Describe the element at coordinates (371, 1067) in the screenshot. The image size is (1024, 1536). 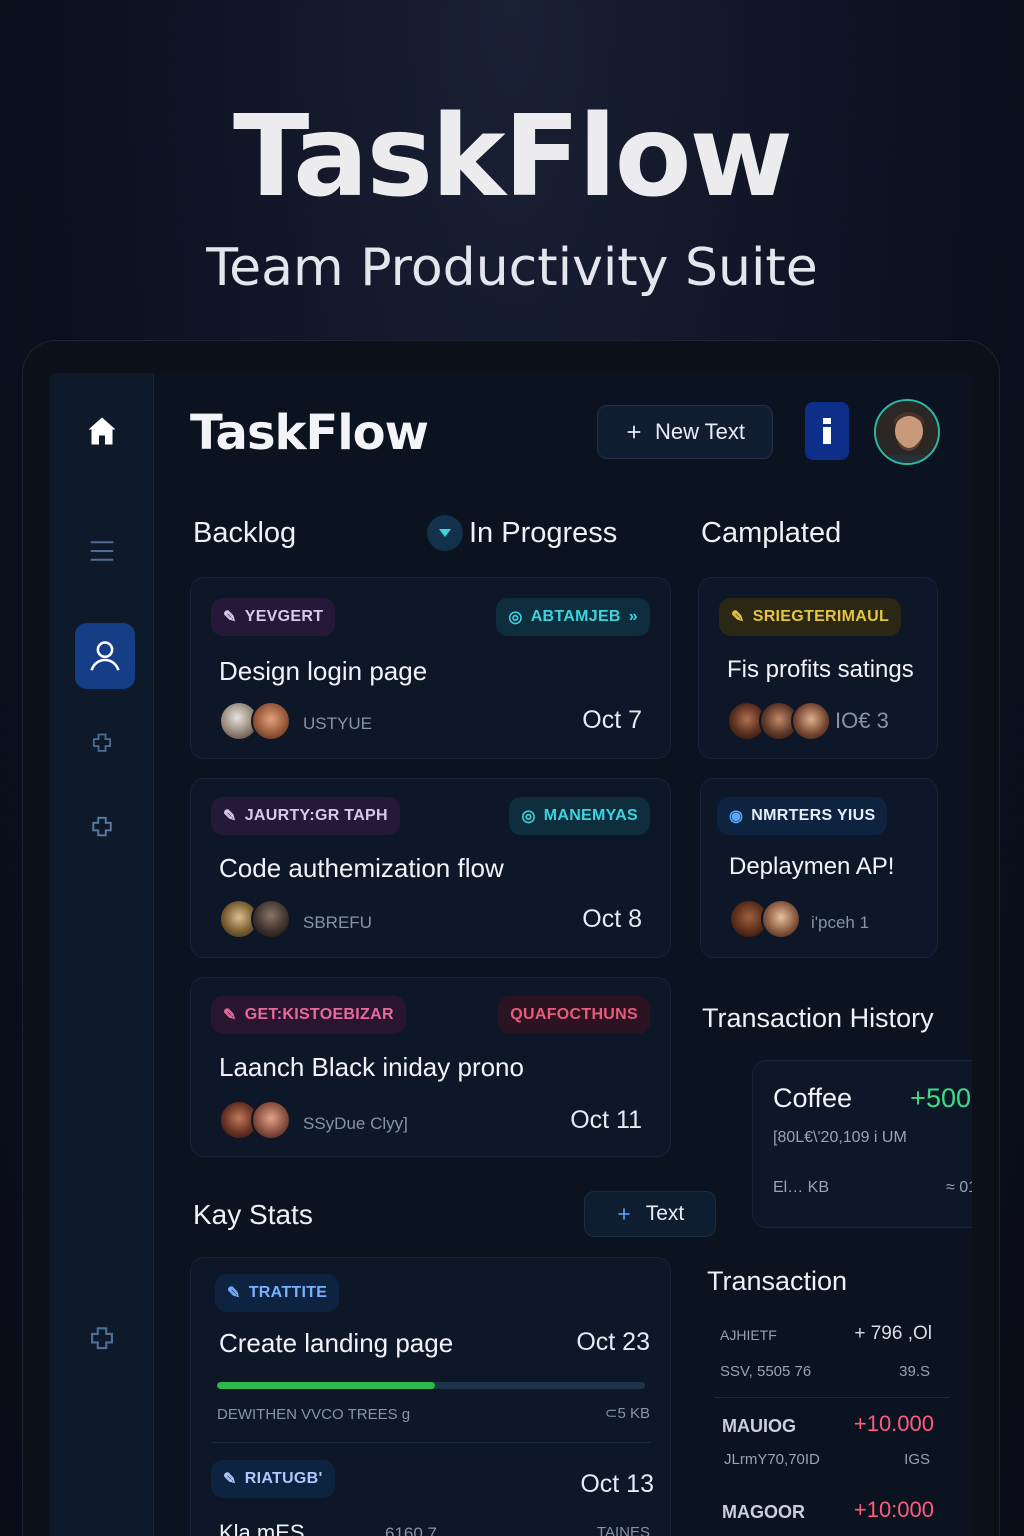
I see `task-title: Laanch Black iniday prono` at that location.